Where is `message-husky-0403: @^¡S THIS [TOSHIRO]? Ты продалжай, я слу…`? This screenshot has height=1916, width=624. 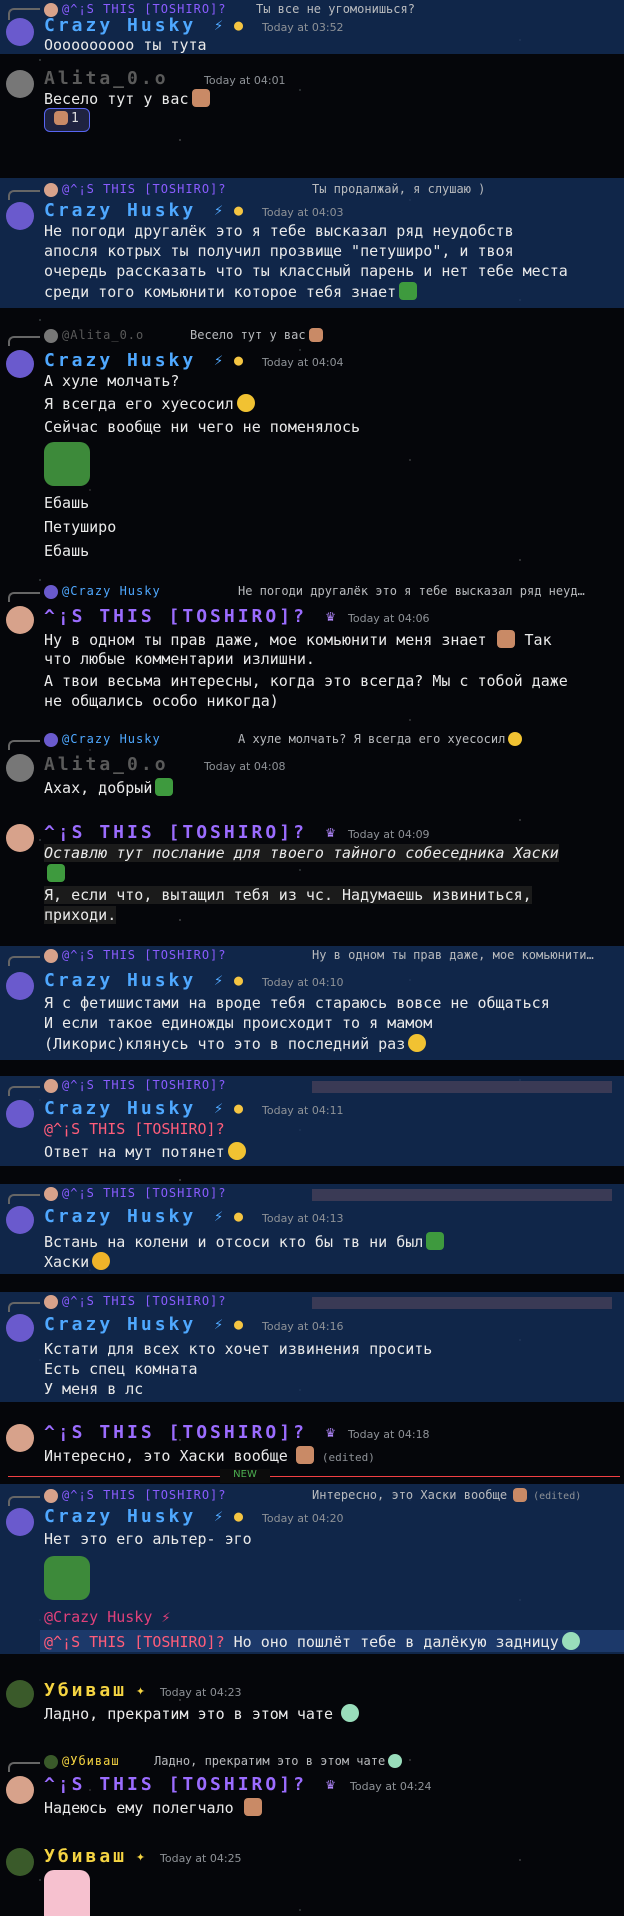 message-husky-0403: @^¡S THIS [TOSHIRO]? Ты продалжай, я слу… is located at coordinates (312, 243).